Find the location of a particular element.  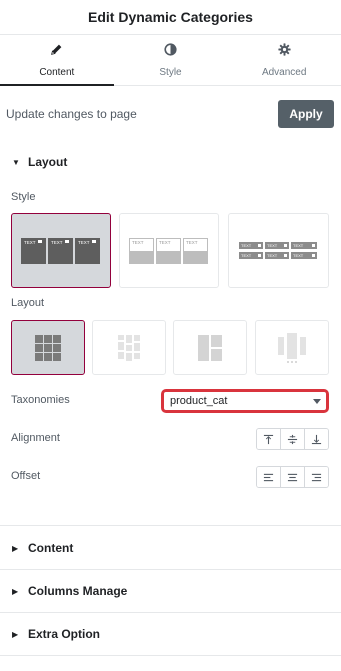

thumb3-text-4: TEXT is located at coordinates (246, 255).